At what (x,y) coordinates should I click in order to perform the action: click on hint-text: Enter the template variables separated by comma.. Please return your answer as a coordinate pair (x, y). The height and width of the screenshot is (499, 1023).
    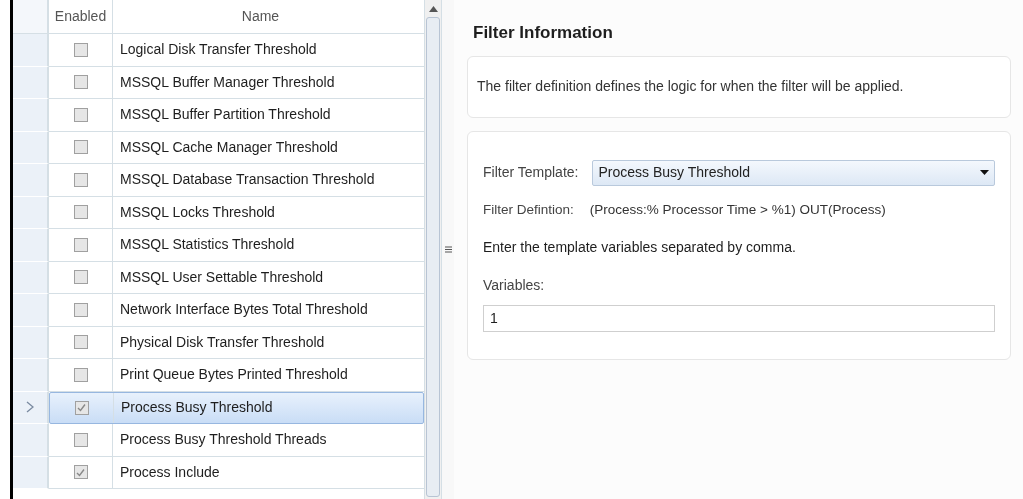
    Looking at the image, I should click on (640, 247).